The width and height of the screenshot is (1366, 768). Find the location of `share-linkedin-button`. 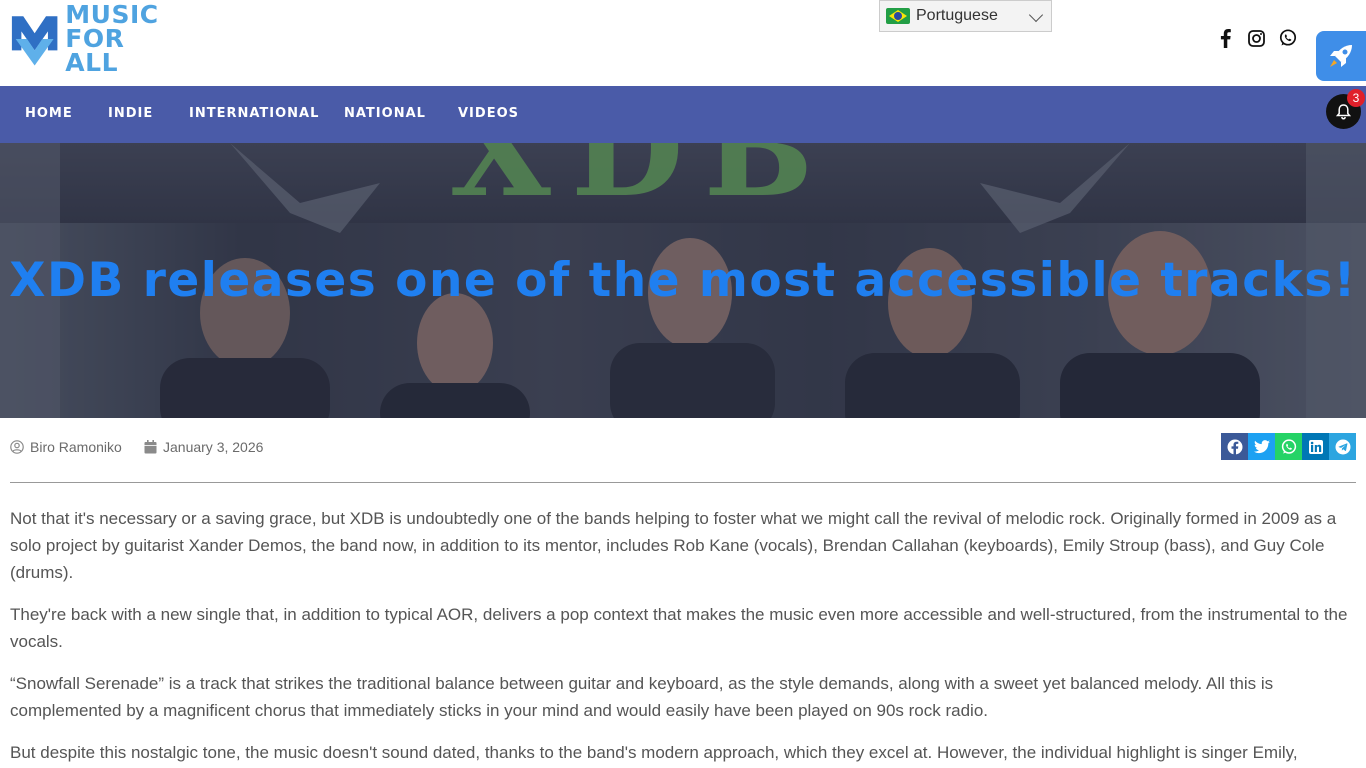

share-linkedin-button is located at coordinates (1315, 446).